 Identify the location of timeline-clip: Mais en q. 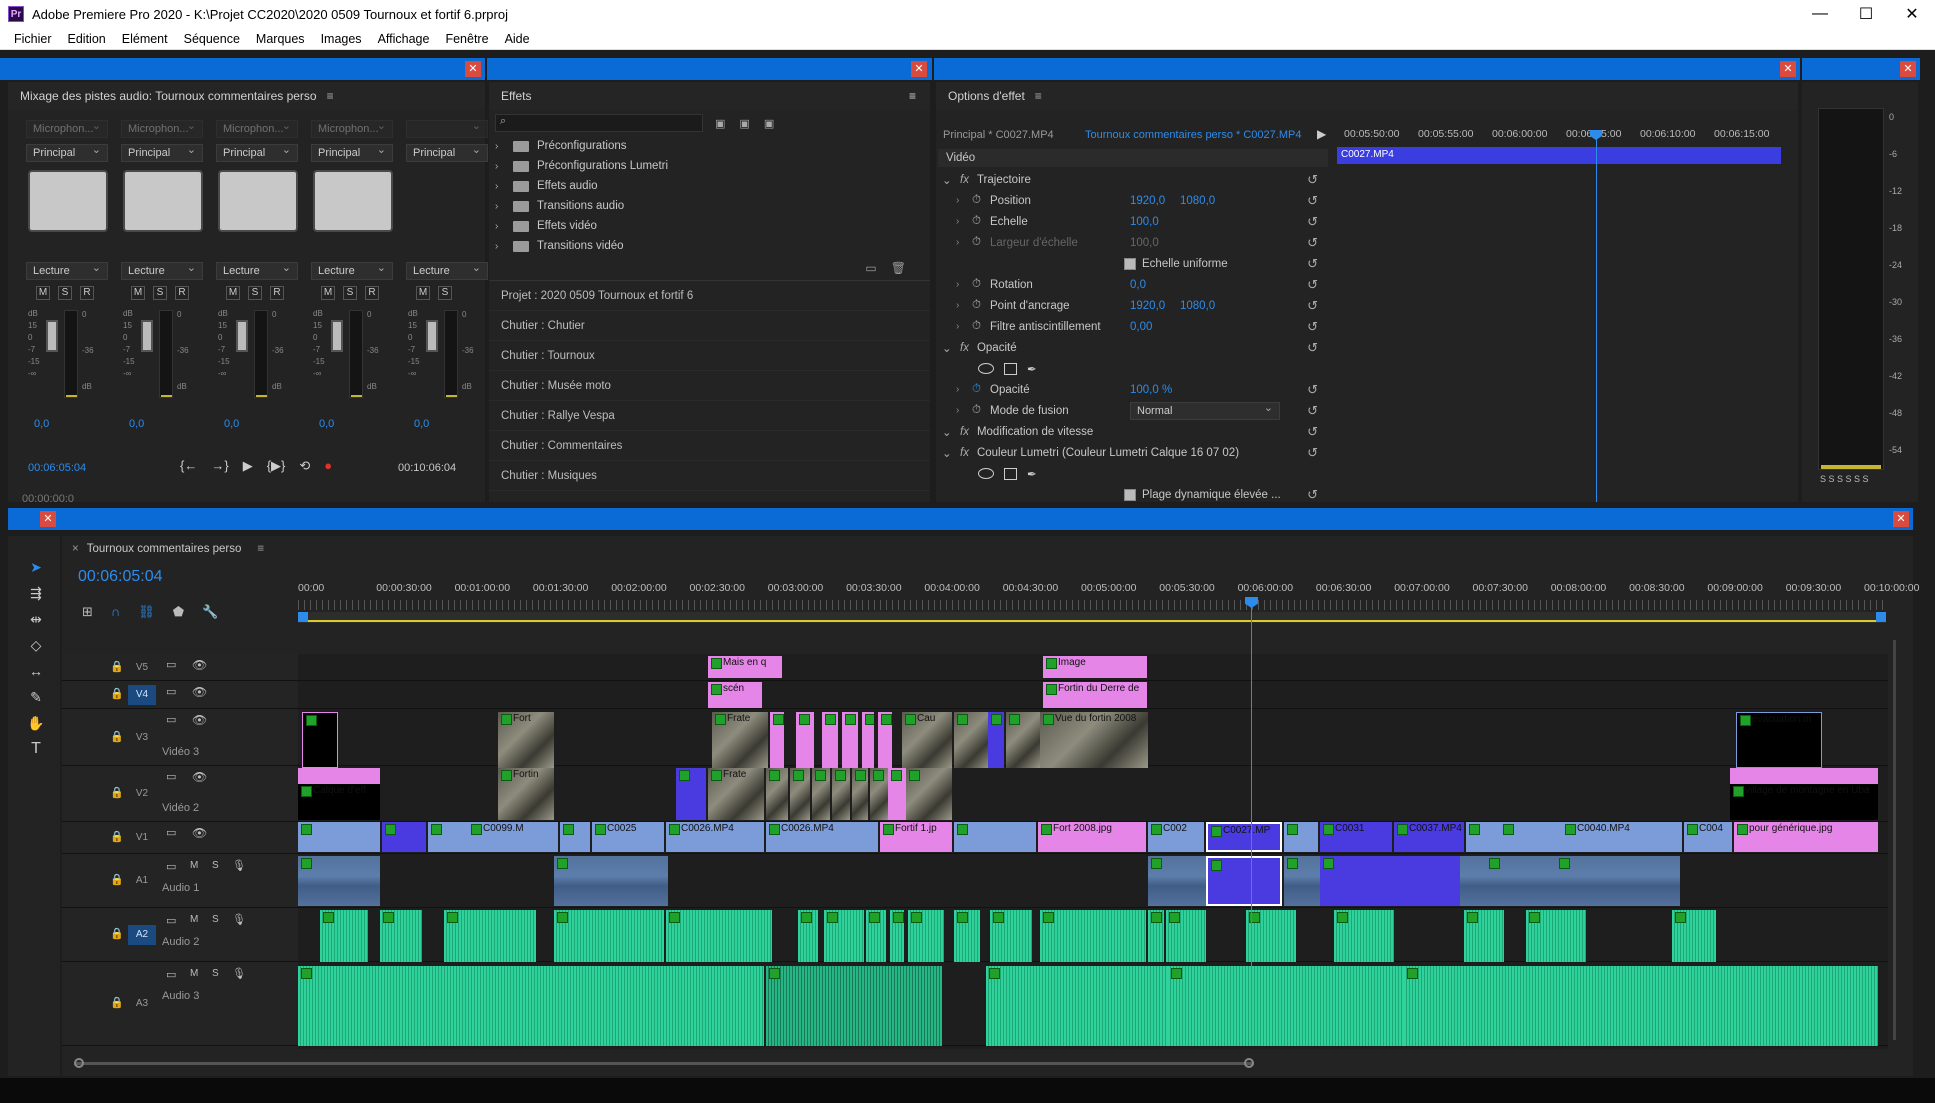
(745, 667).